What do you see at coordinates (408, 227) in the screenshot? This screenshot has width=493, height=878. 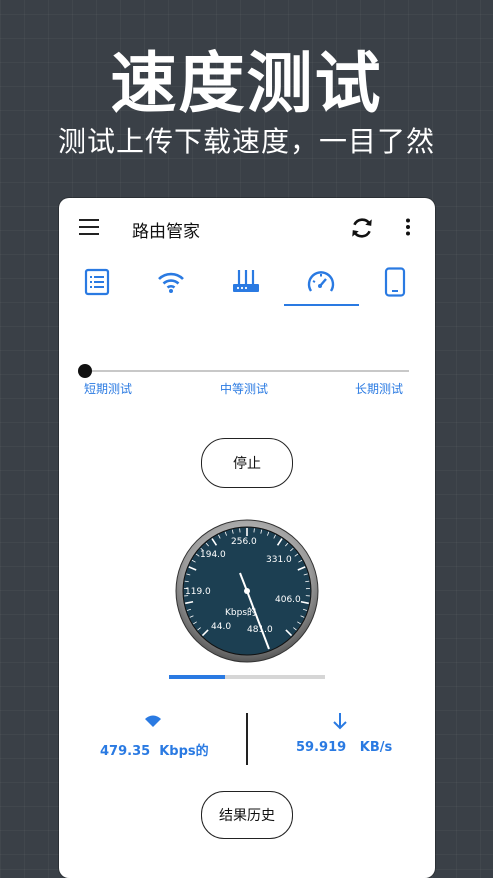 I see `more-vertical-icon` at bounding box center [408, 227].